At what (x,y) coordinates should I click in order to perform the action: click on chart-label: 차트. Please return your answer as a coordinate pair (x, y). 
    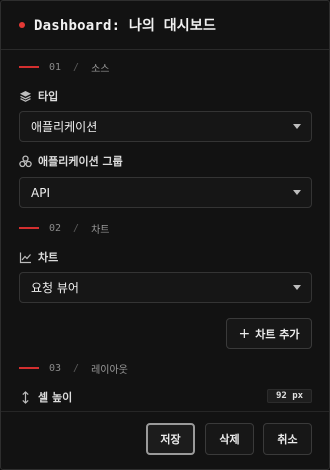
    Looking at the image, I should click on (38, 257).